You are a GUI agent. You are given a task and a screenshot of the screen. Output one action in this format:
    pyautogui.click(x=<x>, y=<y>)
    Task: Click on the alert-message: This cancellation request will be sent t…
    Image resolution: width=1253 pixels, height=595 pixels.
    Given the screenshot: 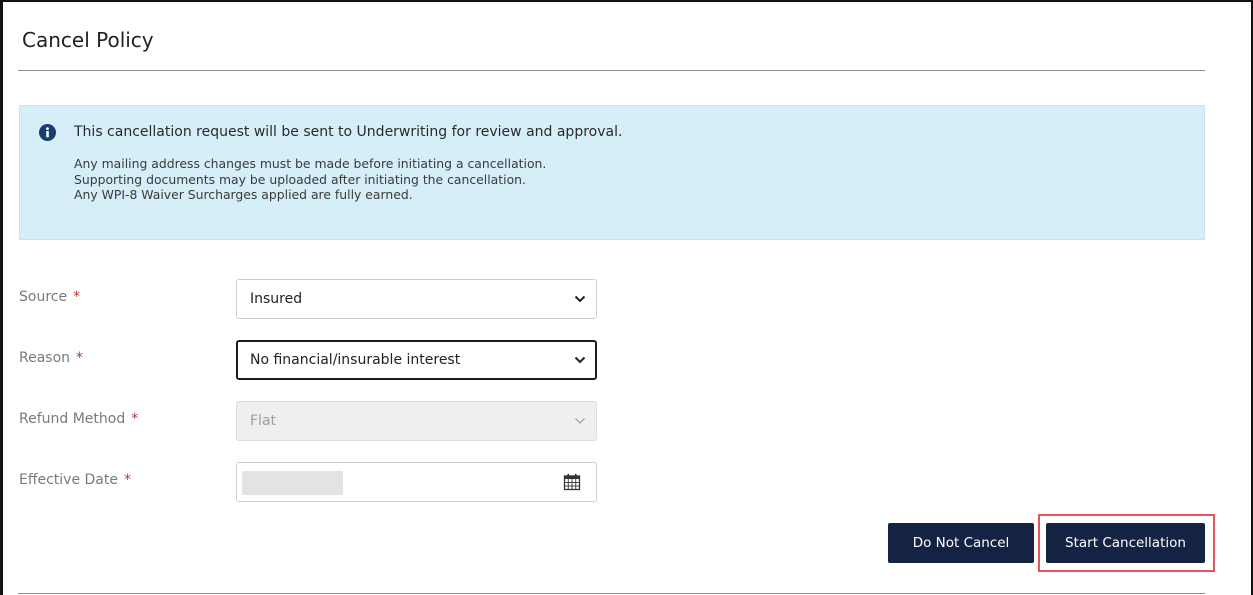 What is the action you would take?
    pyautogui.click(x=348, y=132)
    